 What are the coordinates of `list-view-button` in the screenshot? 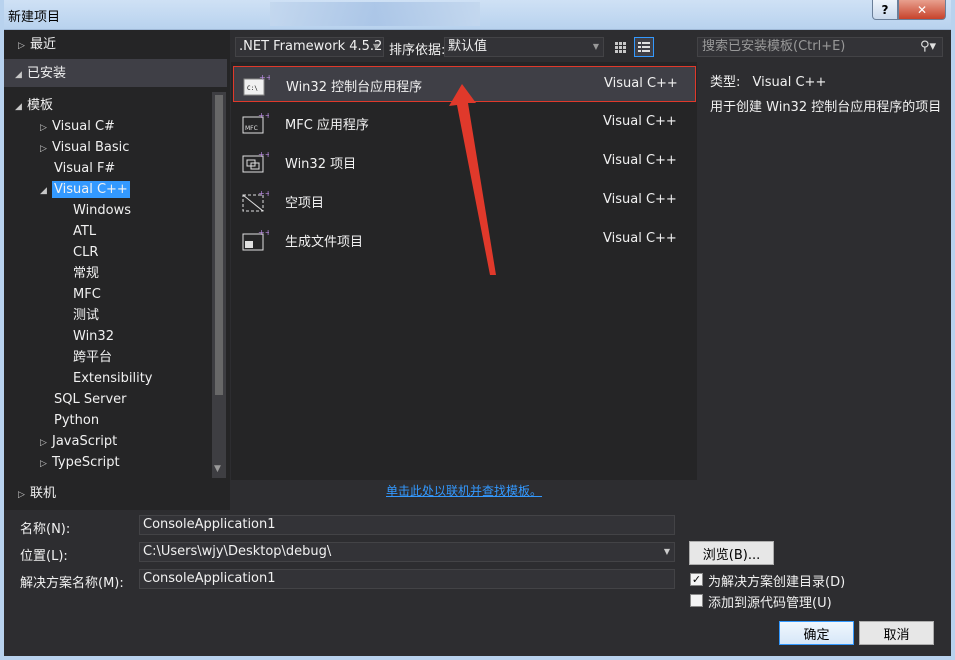 It's located at (644, 47).